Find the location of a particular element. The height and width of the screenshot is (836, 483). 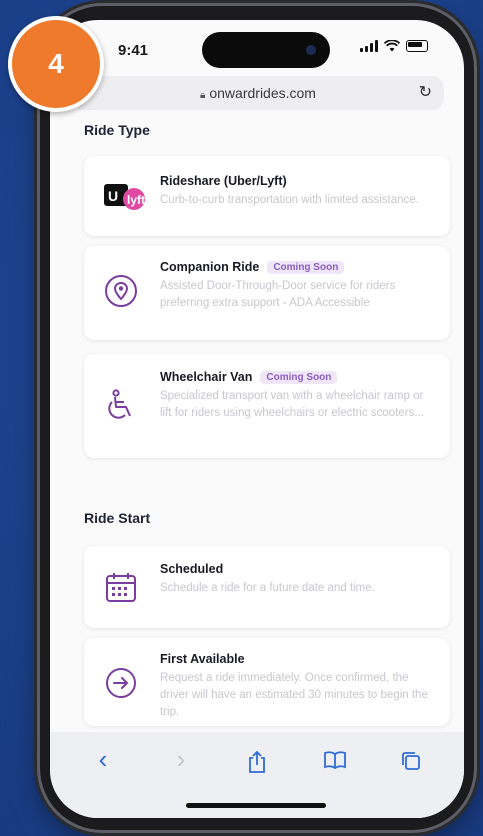

wheelchair-icon is located at coordinates (121, 407).